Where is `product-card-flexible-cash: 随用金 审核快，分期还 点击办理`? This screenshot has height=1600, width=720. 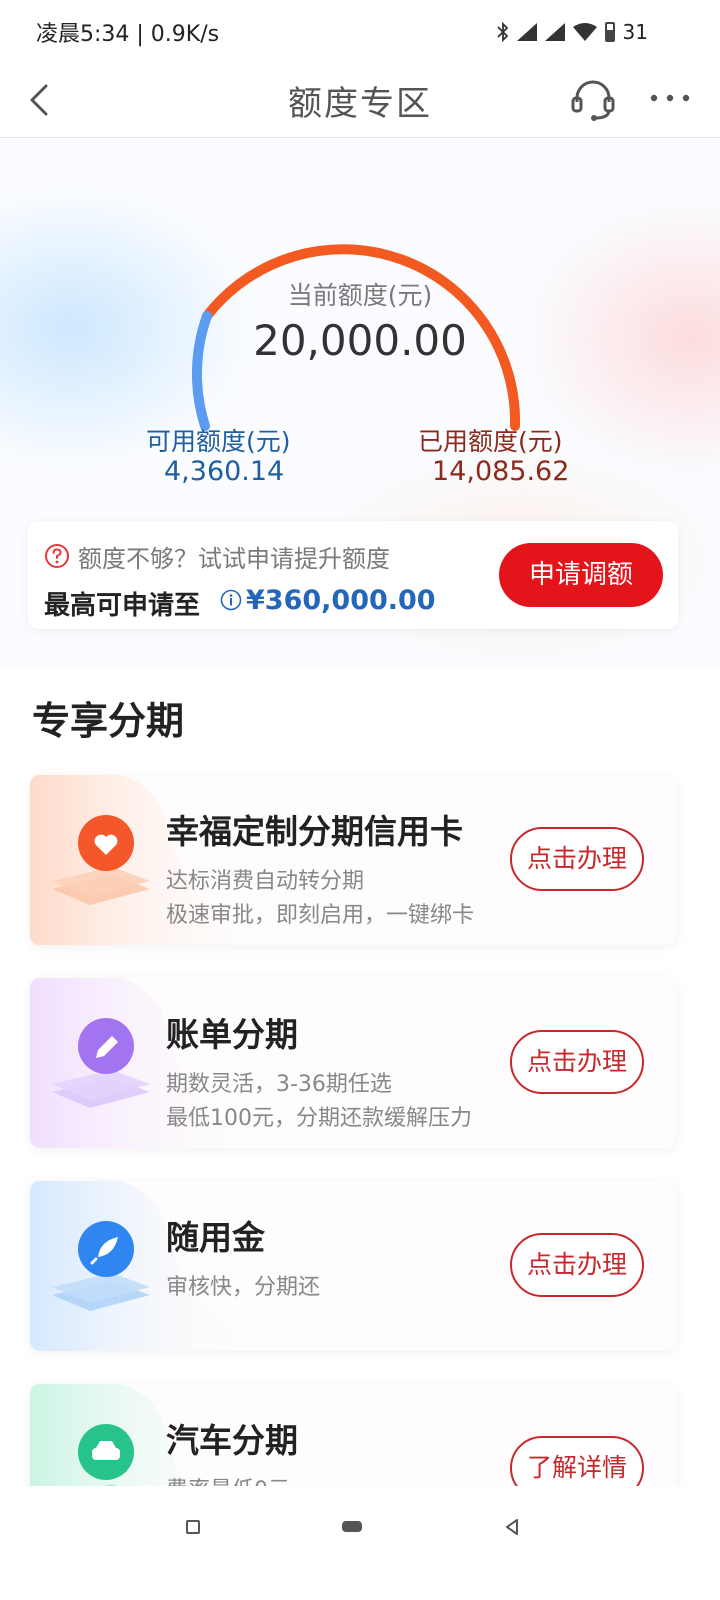
product-card-flexible-cash: 随用金 审核快，分期还 点击办理 is located at coordinates (353, 1266).